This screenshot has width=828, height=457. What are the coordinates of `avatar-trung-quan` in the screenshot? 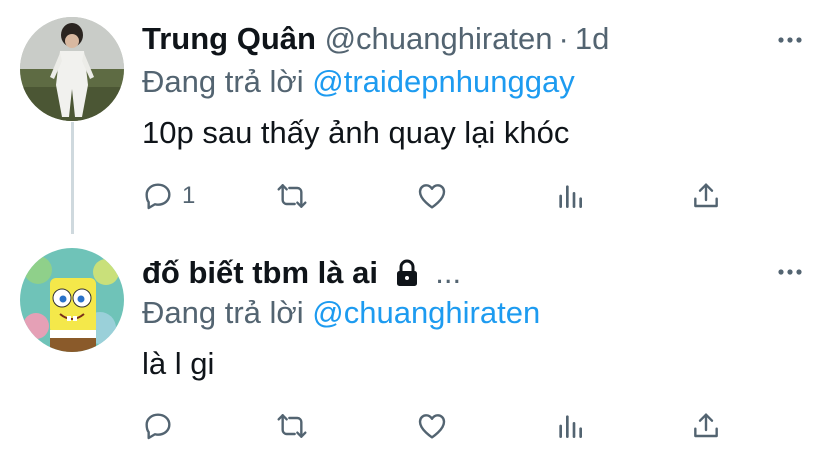 It's located at (72, 69).